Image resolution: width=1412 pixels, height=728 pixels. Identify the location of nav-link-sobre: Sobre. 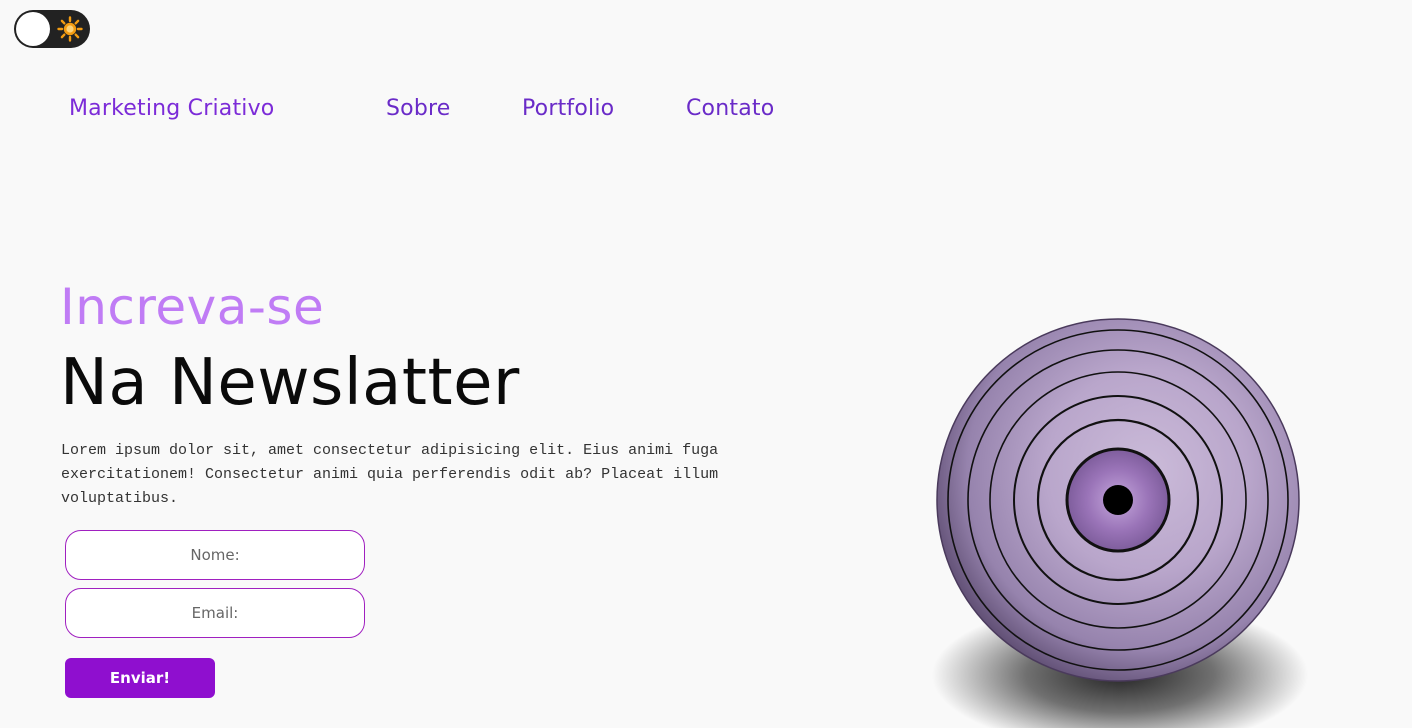
(418, 108).